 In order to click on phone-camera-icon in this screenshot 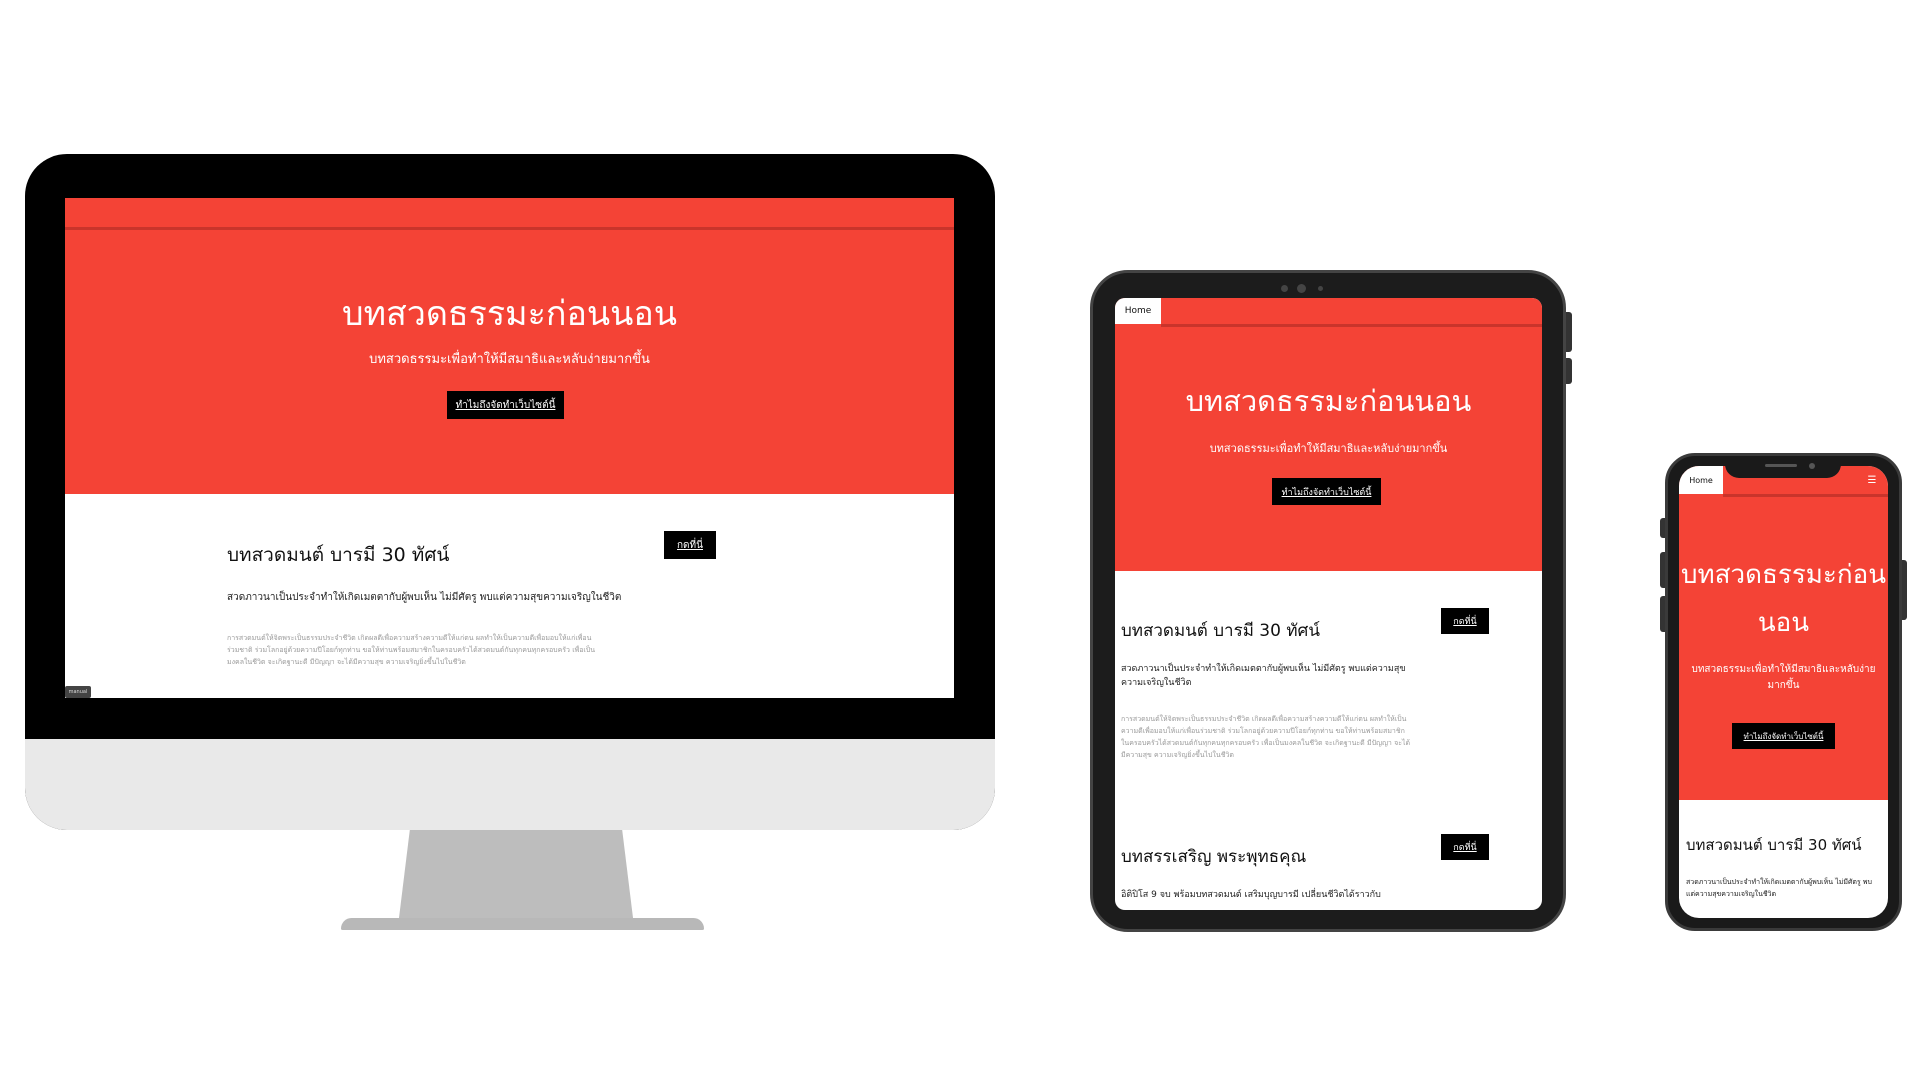, I will do `click(1812, 466)`.